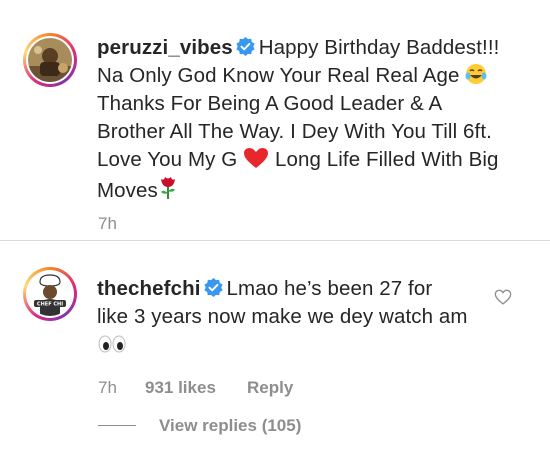  I want to click on view-replies-button: View replies (105), so click(230, 426).